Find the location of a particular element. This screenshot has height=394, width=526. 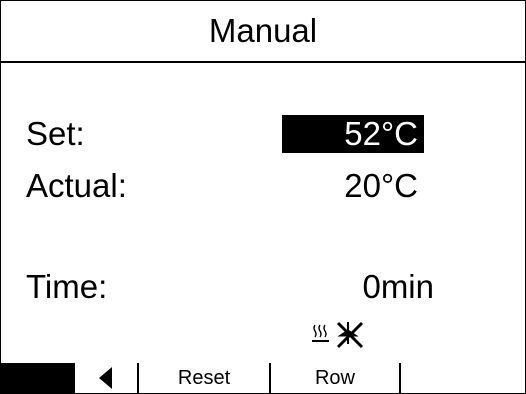

arrow-left-icon is located at coordinates (105, 378).